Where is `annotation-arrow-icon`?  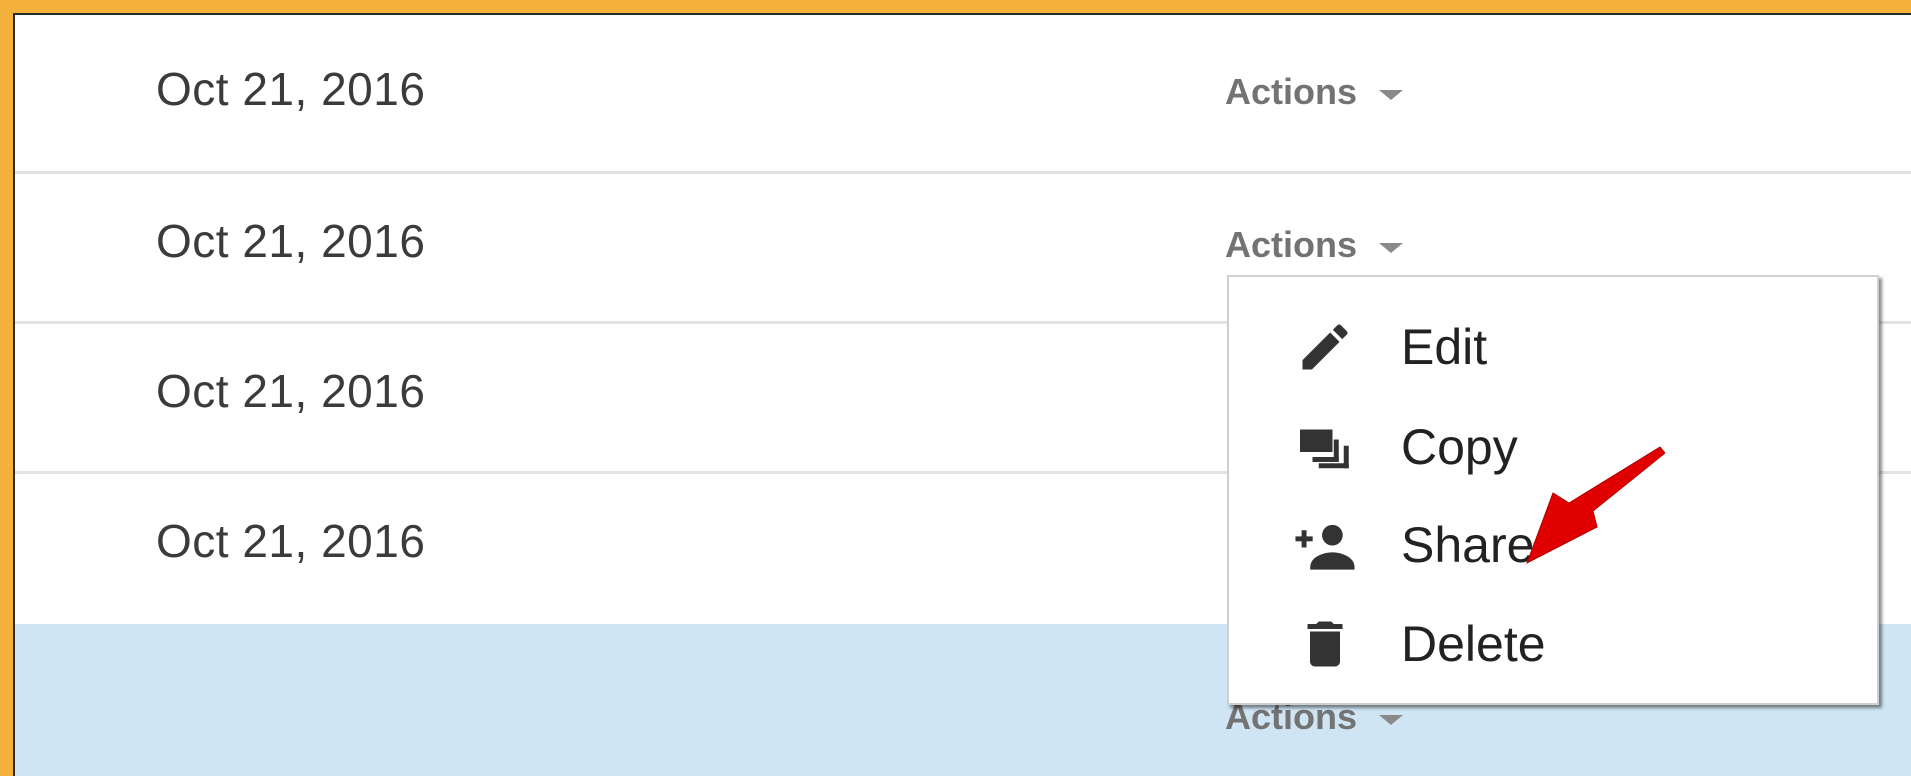
annotation-arrow-icon is located at coordinates (1595, 505).